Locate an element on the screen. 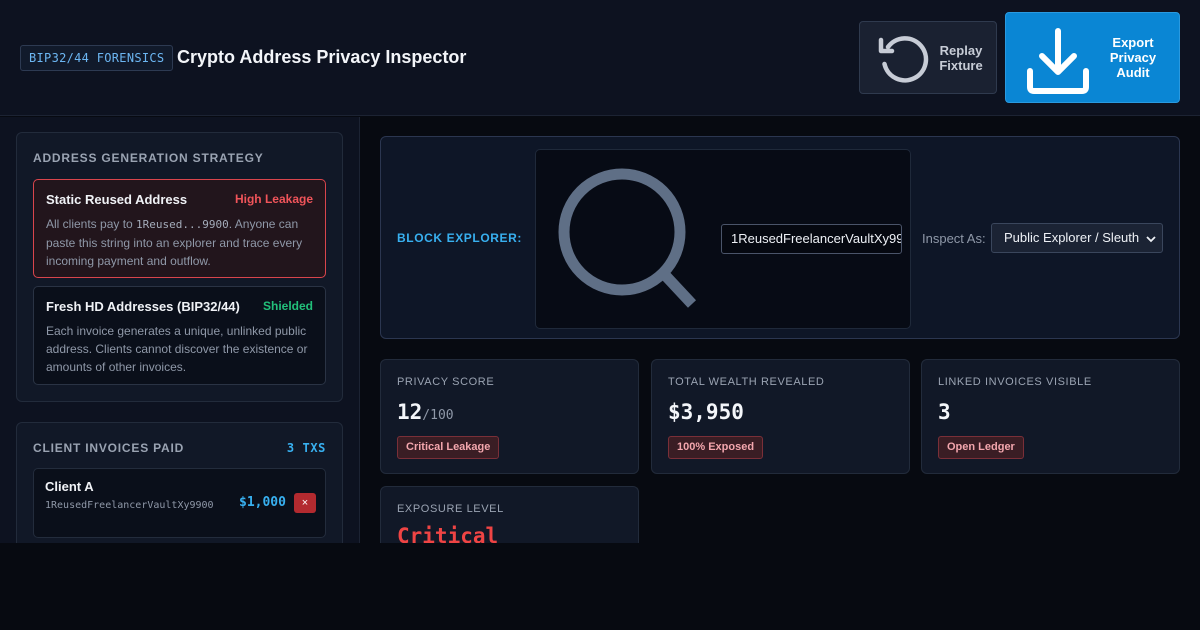  shielded-status: Shielded is located at coordinates (287, 306).